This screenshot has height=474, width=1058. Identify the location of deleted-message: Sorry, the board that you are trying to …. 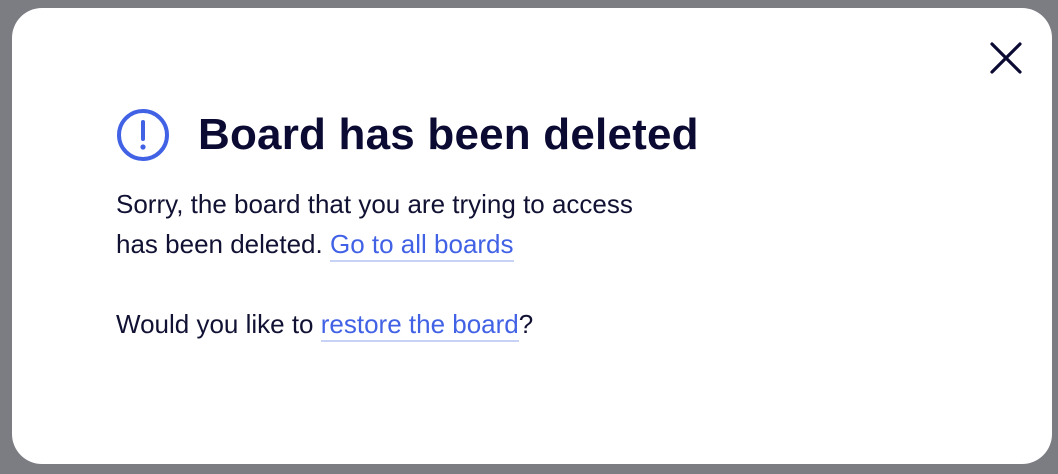
(436, 224).